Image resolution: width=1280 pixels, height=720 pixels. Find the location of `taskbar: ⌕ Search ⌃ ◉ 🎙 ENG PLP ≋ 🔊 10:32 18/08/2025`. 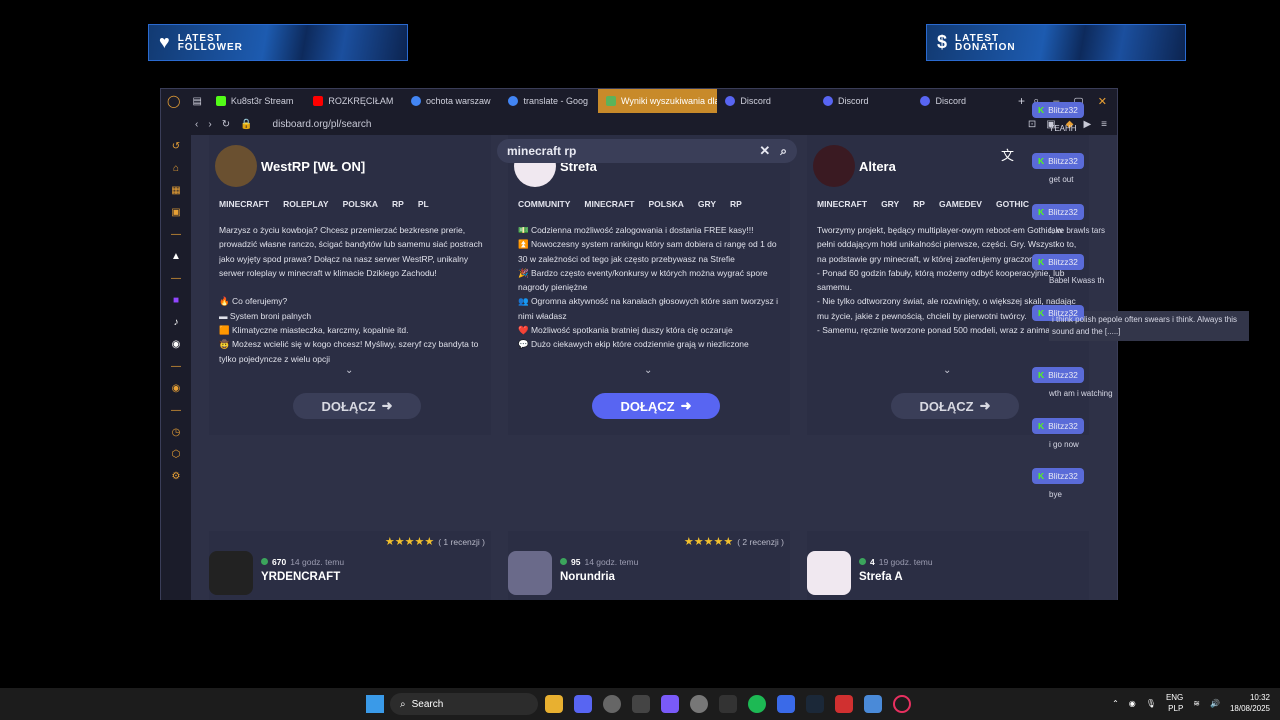

taskbar: ⌕ Search ⌃ ◉ 🎙 ENG PLP ≋ 🔊 10:32 18/08/2025 is located at coordinates (640, 704).